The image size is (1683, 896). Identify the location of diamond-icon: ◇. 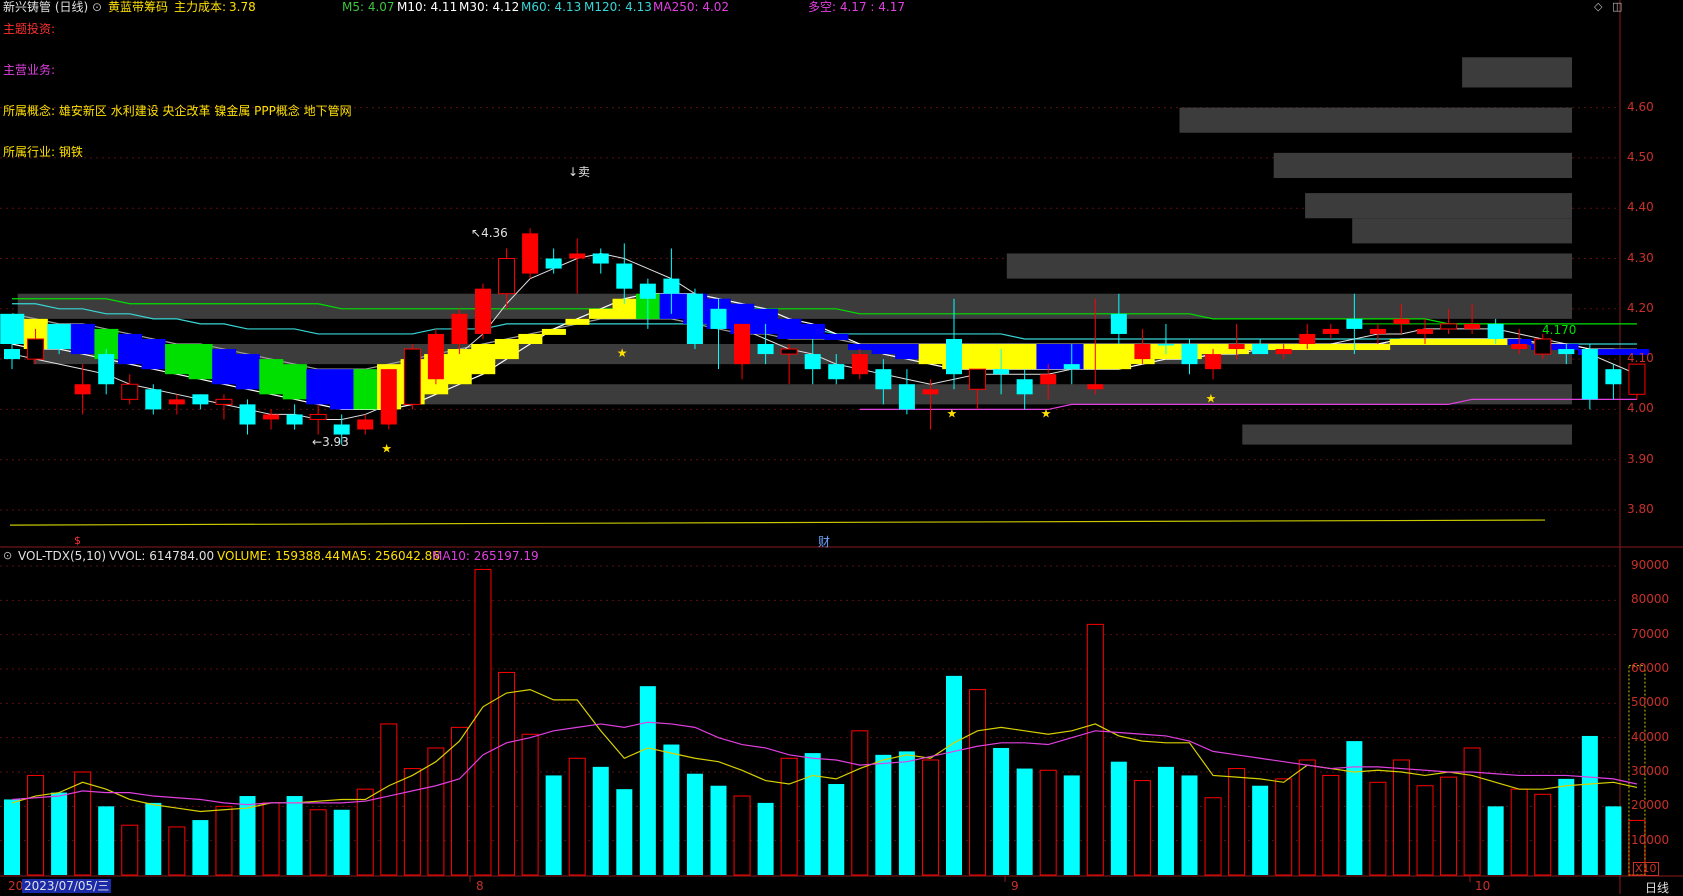
(1598, 6).